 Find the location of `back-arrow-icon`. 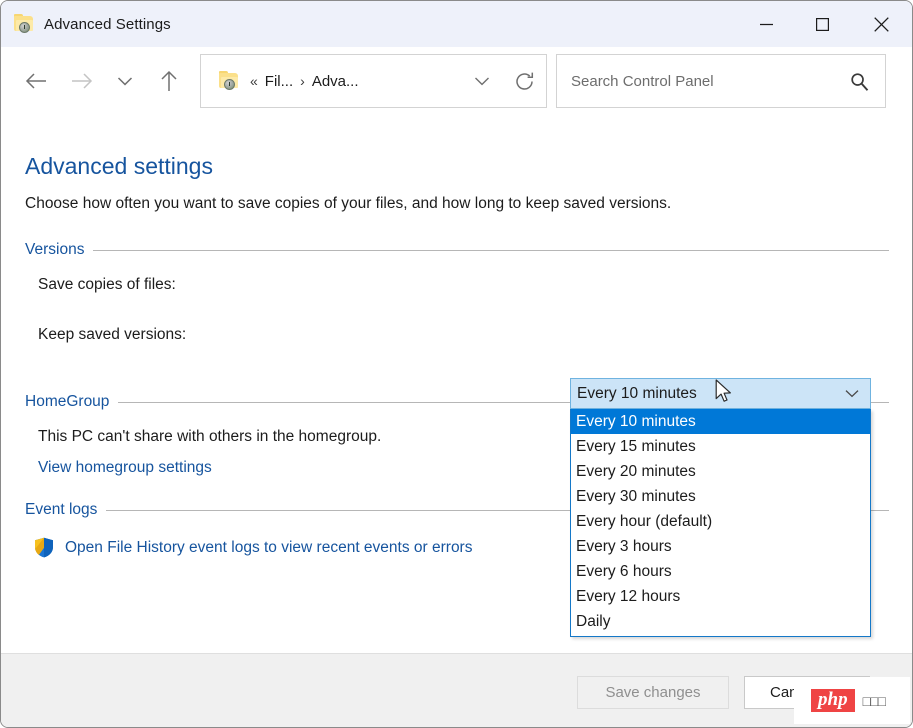

back-arrow-icon is located at coordinates (37, 81).